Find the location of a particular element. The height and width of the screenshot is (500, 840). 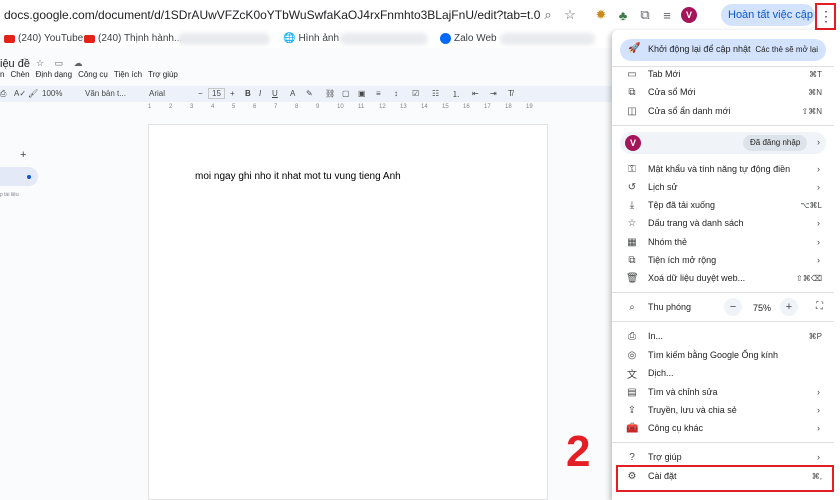

tab-menu-dots is located at coordinates (29, 177).